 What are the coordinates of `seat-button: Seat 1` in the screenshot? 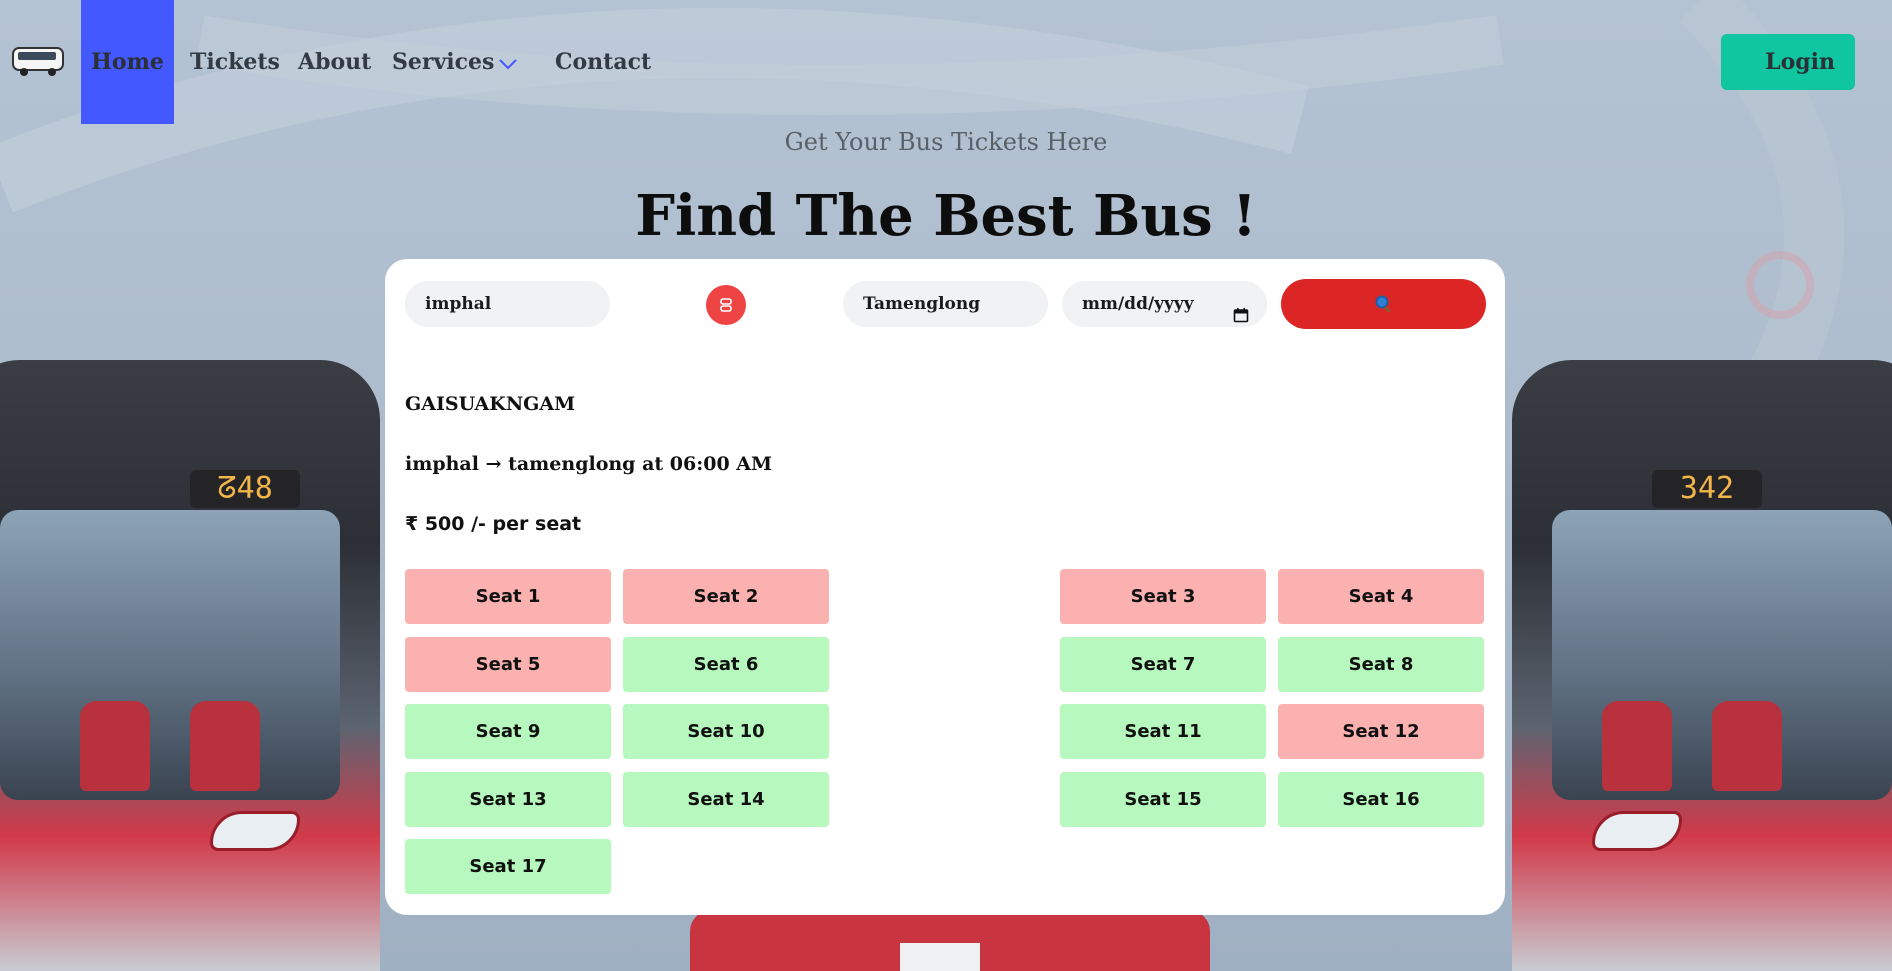 It's located at (508, 596).